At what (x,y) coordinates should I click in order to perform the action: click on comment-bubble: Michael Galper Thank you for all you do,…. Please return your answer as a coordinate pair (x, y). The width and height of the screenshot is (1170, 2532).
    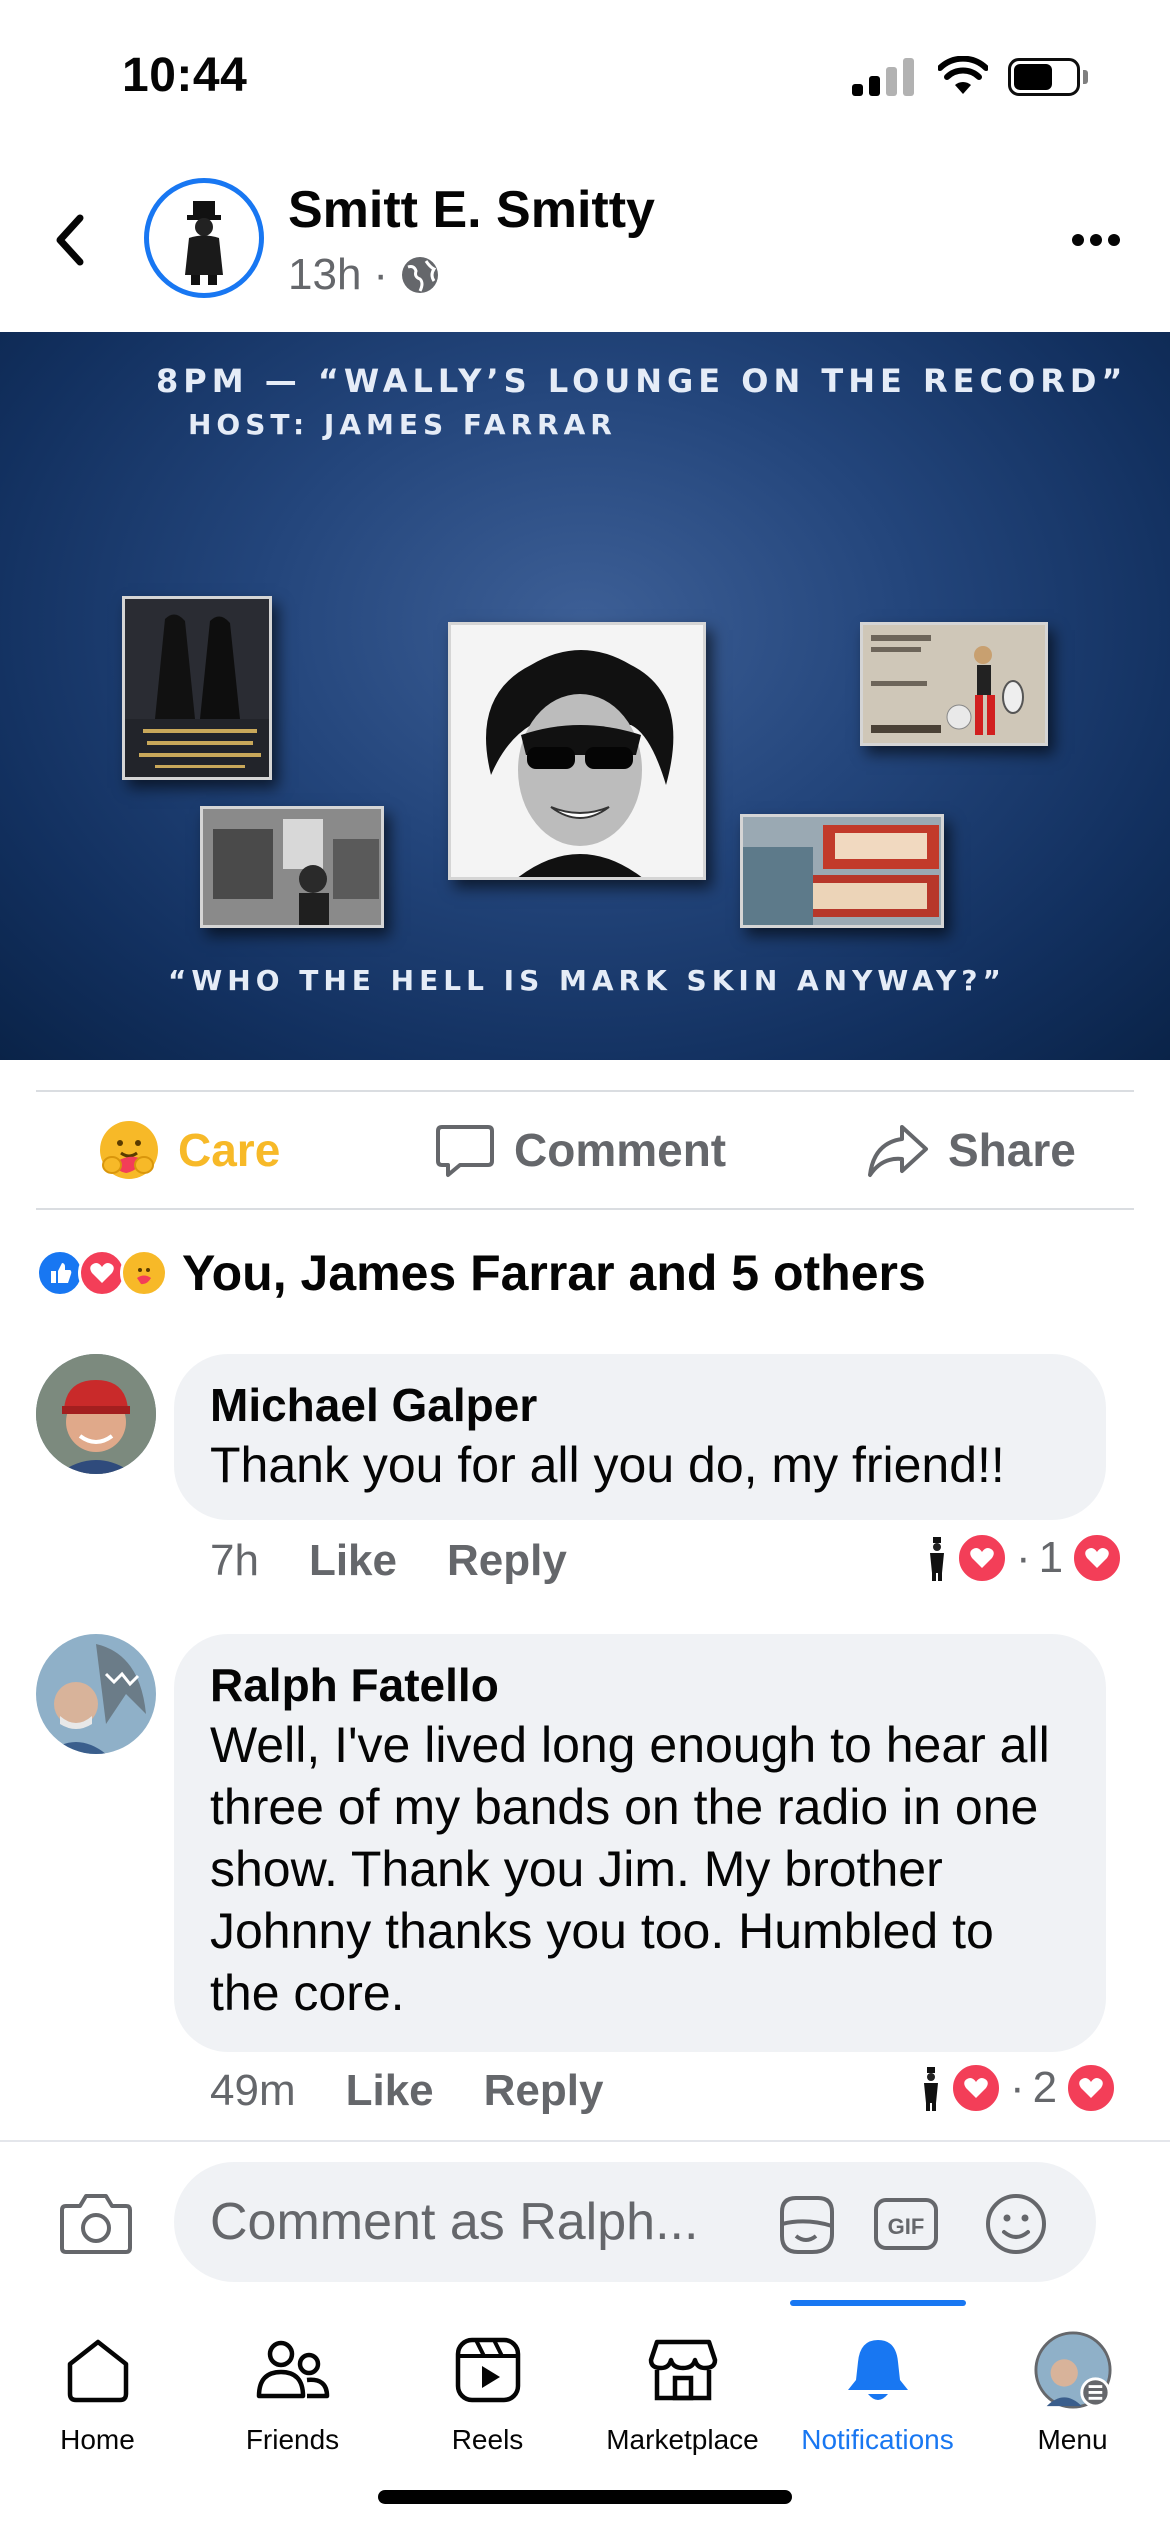
    Looking at the image, I should click on (640, 1437).